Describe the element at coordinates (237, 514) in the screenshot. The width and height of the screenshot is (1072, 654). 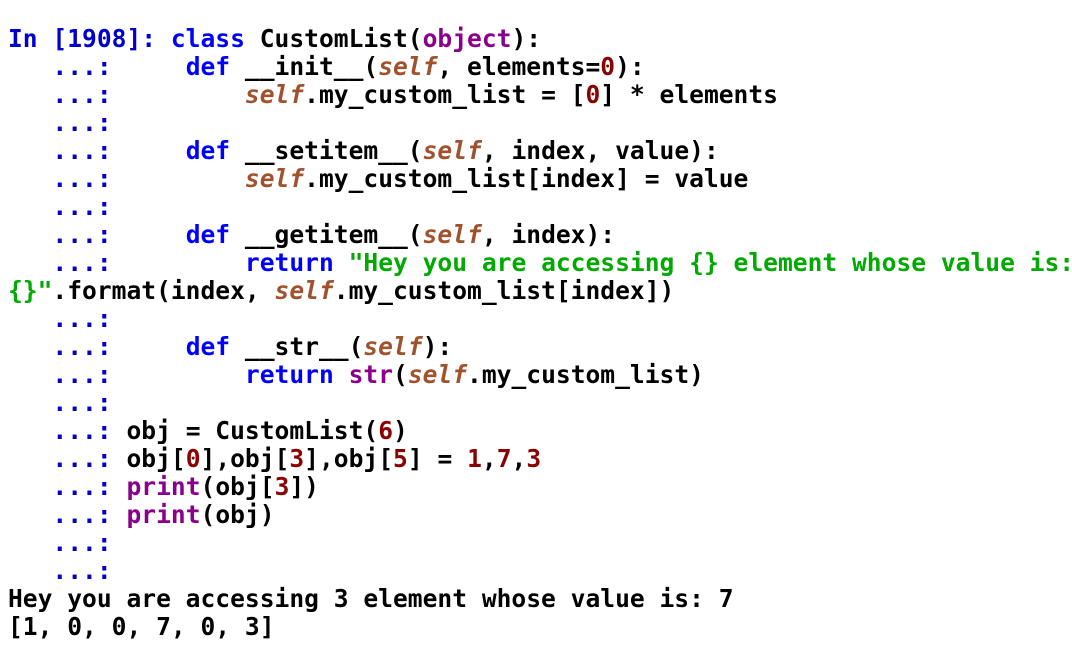
I see `code-text: (obj)` at that location.